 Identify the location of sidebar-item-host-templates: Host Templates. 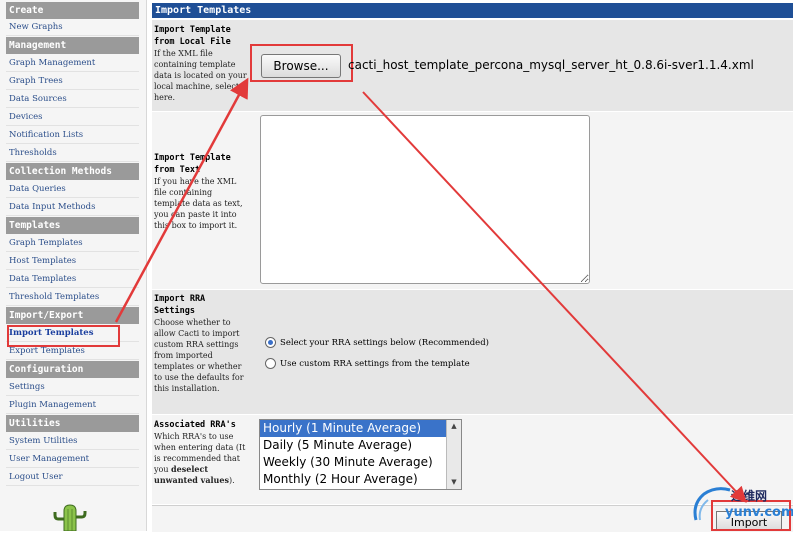
(72, 261).